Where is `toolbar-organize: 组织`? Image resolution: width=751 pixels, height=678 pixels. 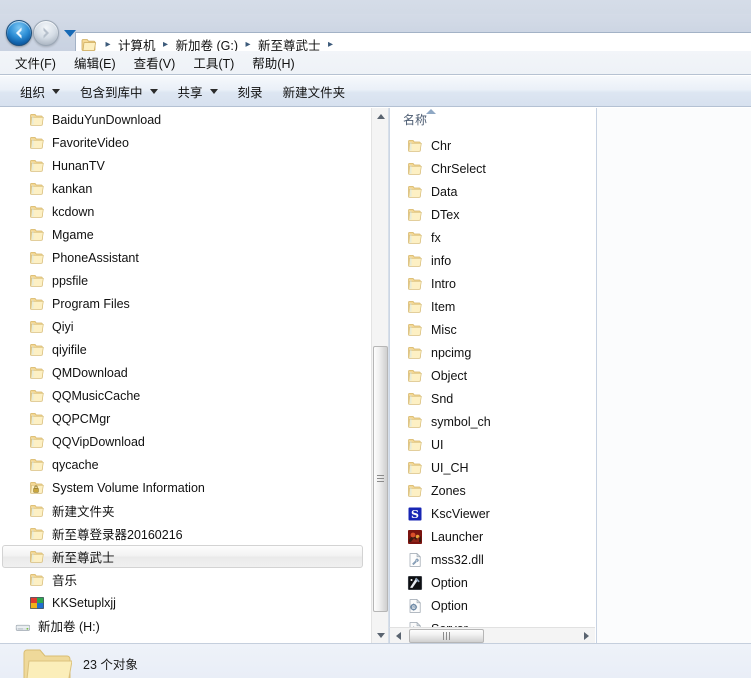
toolbar-organize: 组织 is located at coordinates (40, 91).